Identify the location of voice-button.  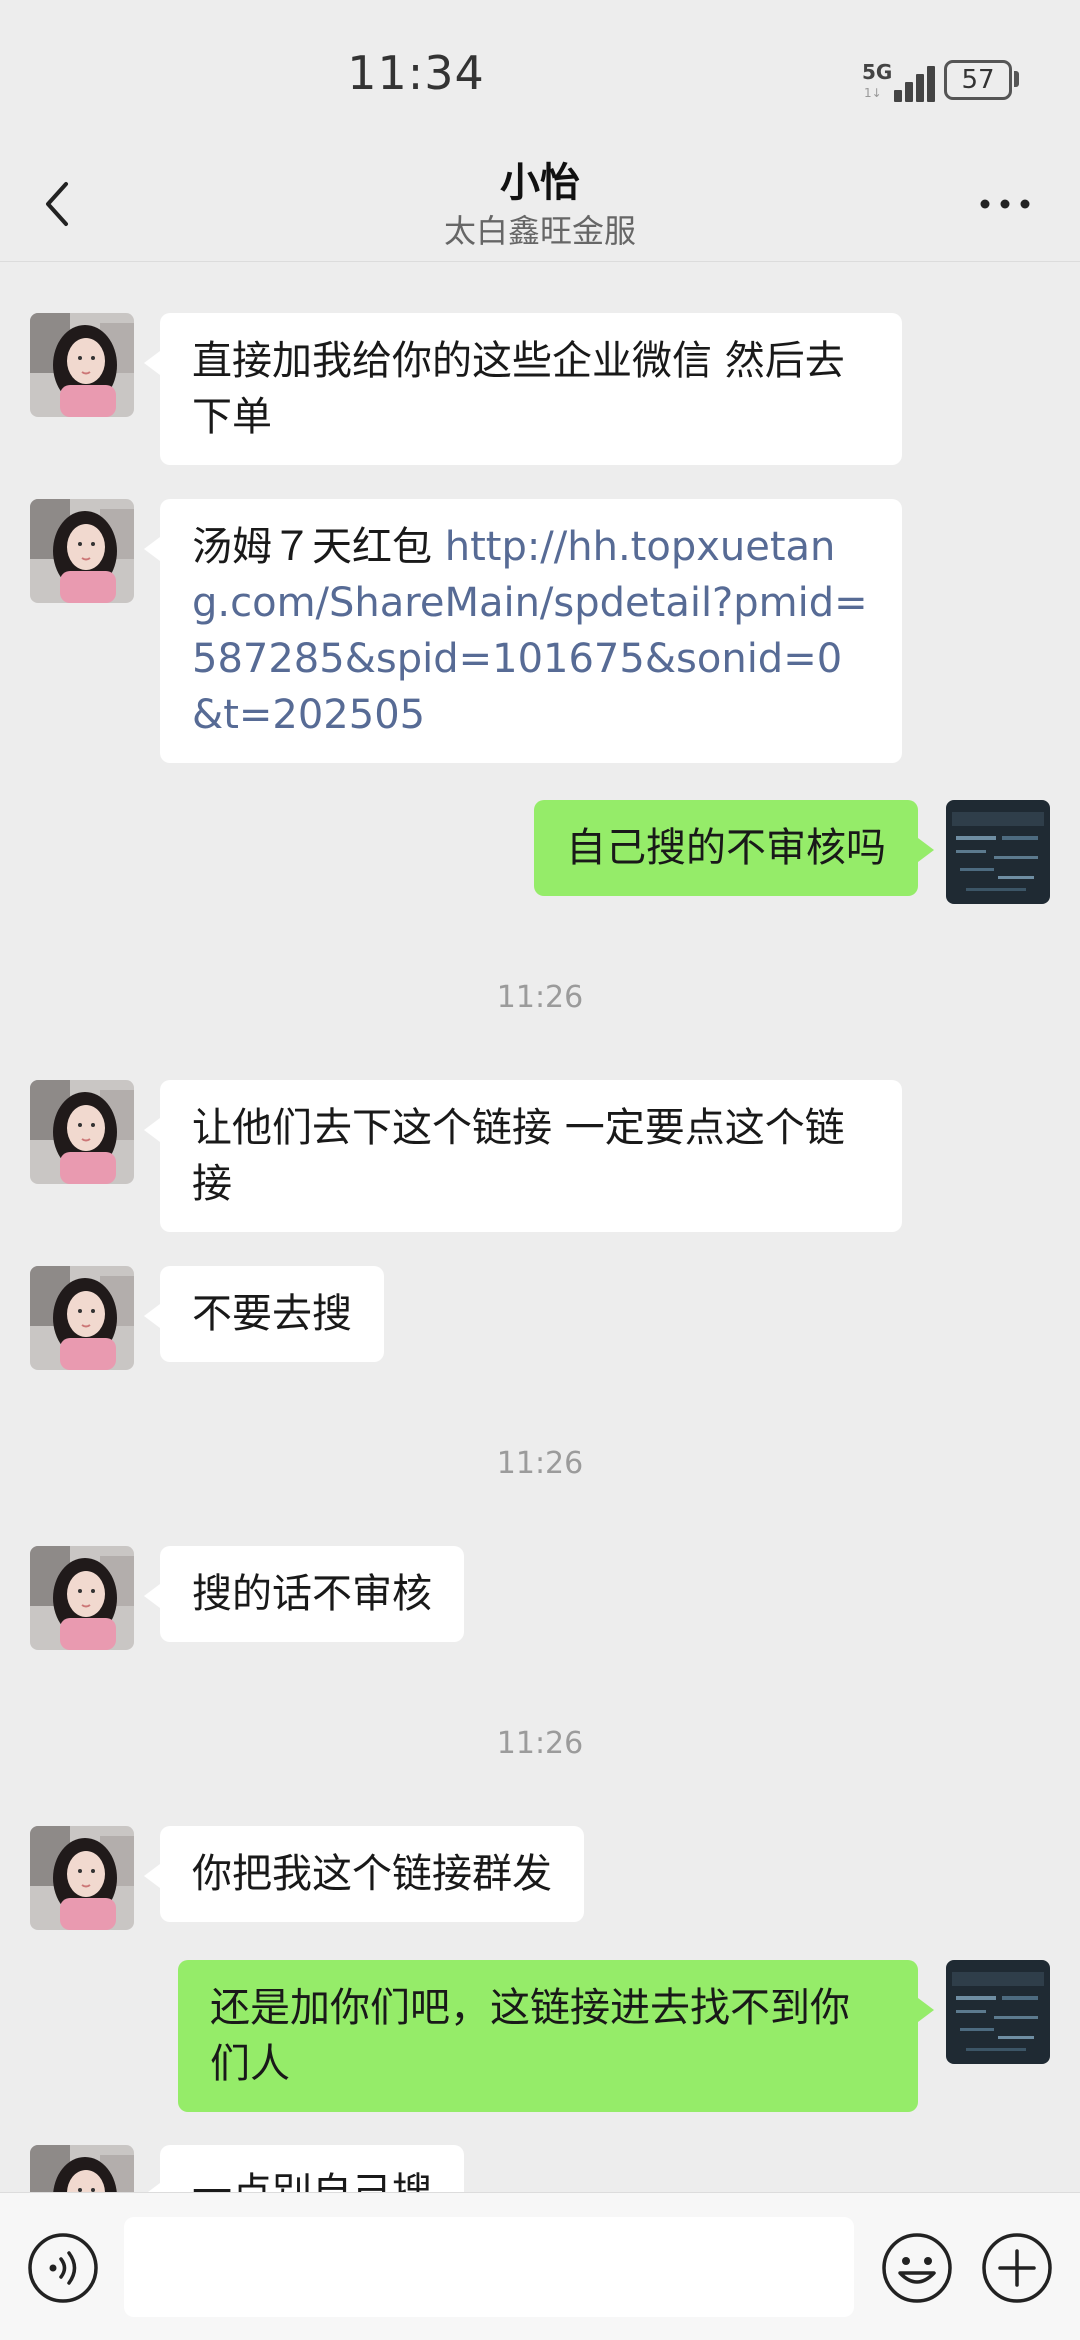
(63, 2268).